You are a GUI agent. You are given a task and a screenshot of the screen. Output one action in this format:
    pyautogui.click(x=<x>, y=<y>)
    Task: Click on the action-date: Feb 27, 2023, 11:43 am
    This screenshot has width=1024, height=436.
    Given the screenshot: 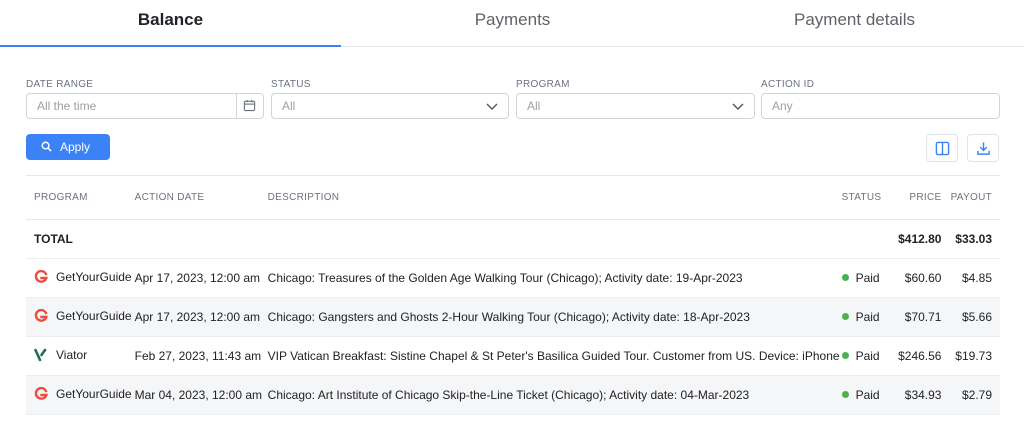 What is the action you would take?
    pyautogui.click(x=200, y=356)
    